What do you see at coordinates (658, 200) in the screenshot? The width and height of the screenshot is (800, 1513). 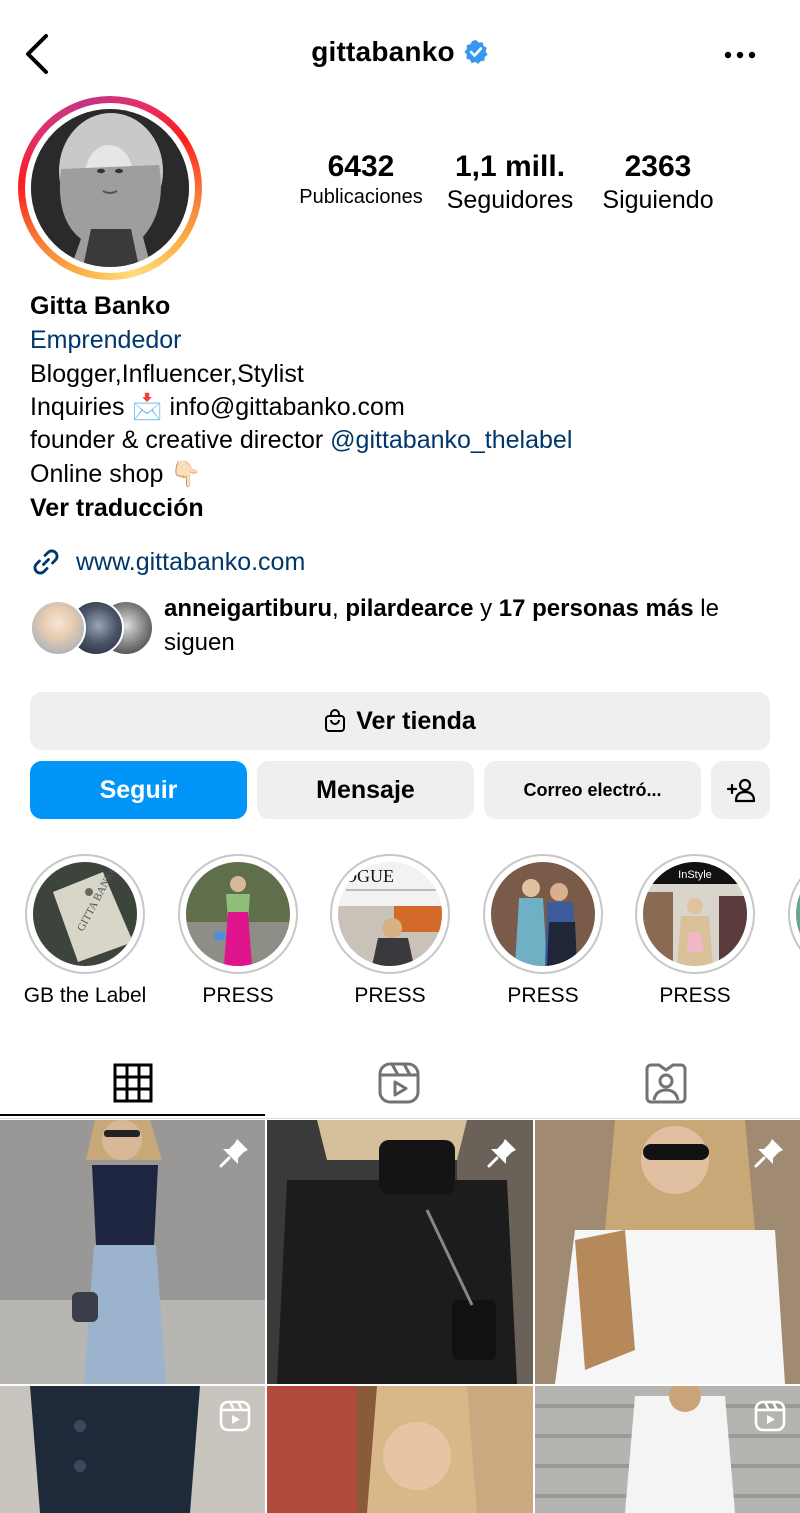 I see `stat-following-label: Siguiendo` at bounding box center [658, 200].